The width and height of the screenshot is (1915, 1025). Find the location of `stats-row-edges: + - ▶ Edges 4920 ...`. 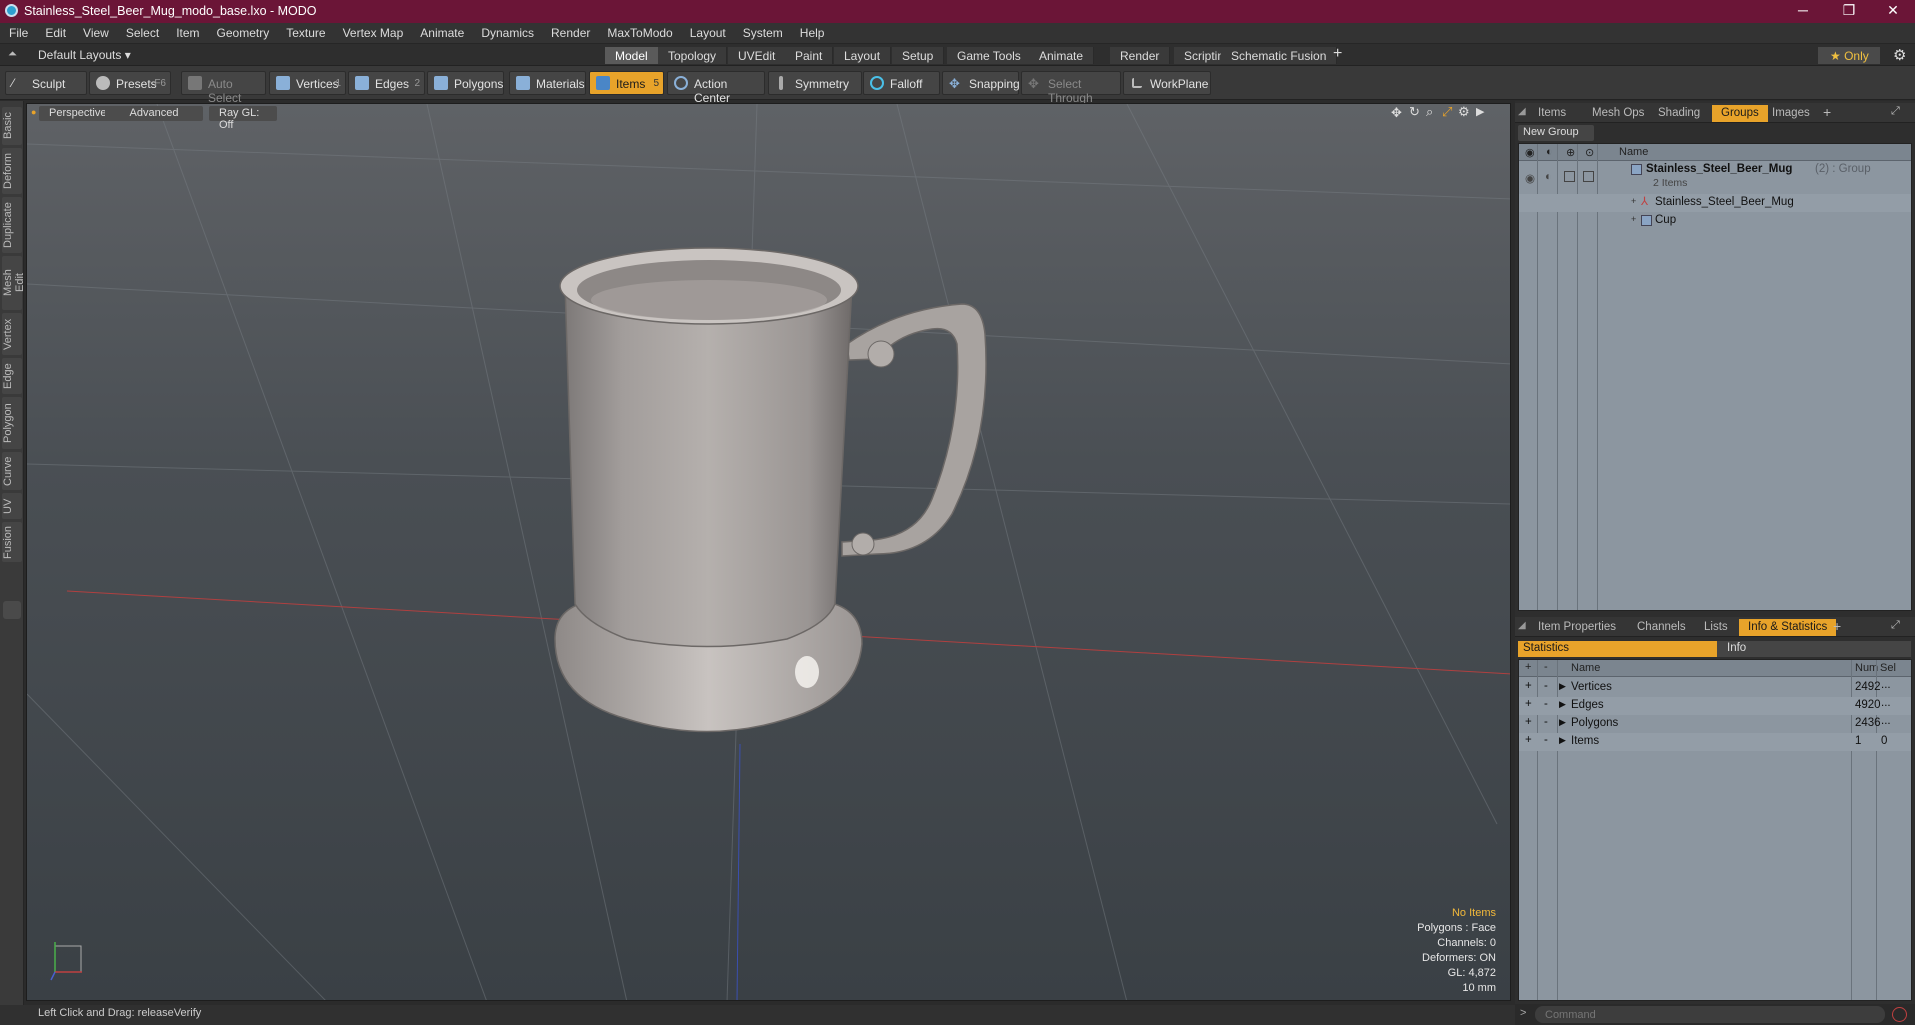

stats-row-edges: + - ▶ Edges 4920 ... is located at coordinates (1715, 706).